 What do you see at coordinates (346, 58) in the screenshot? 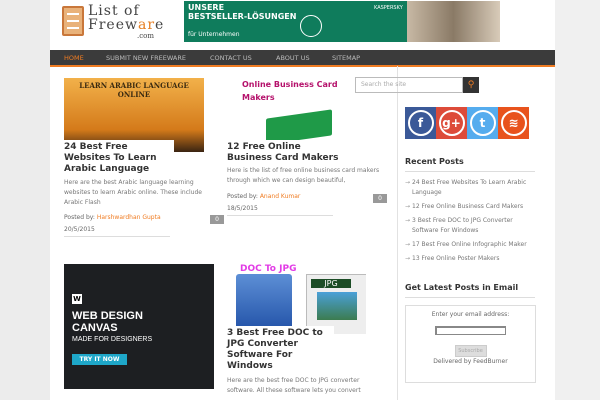
I see `nav-sitemap: SITEMAP` at bounding box center [346, 58].